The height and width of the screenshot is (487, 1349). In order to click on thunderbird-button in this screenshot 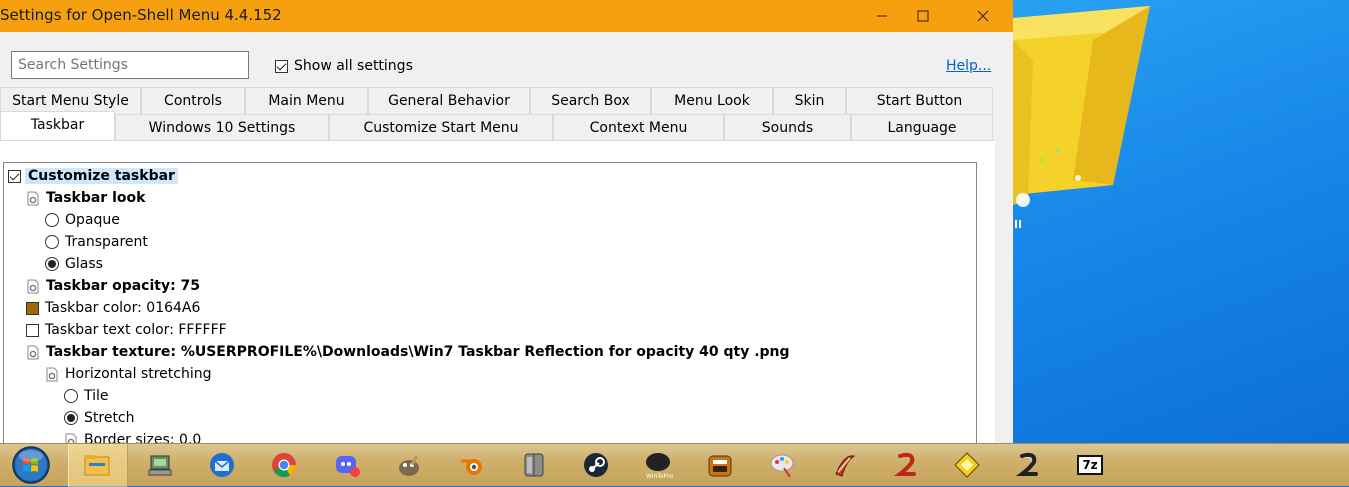, I will do `click(222, 465)`.